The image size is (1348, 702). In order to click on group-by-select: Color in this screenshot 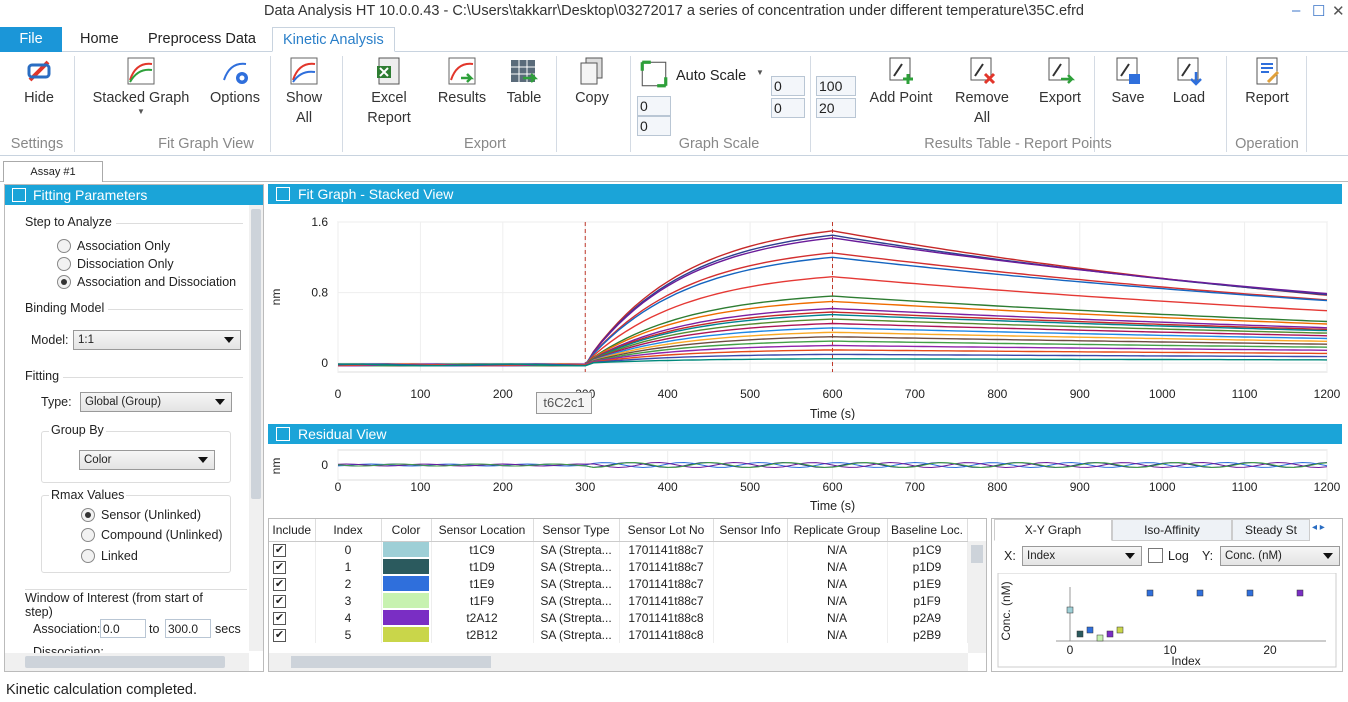, I will do `click(147, 460)`.